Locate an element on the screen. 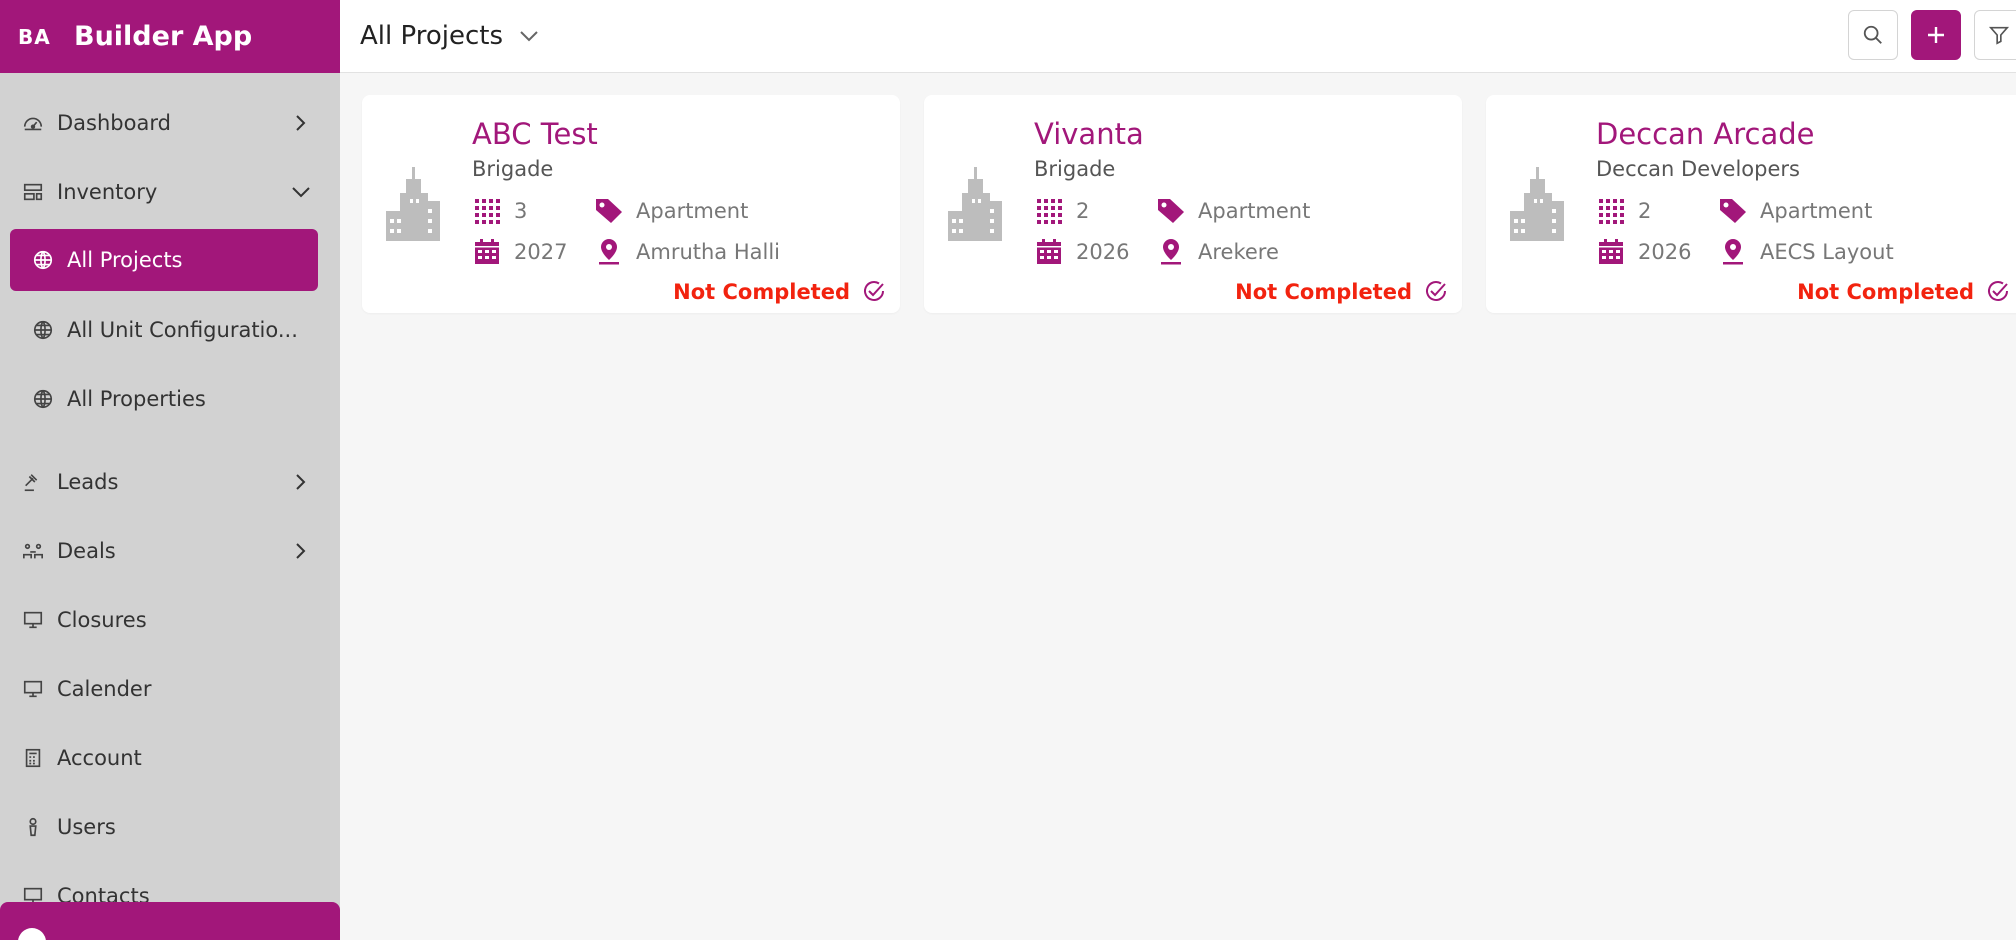  filter-button is located at coordinates (1995, 35).